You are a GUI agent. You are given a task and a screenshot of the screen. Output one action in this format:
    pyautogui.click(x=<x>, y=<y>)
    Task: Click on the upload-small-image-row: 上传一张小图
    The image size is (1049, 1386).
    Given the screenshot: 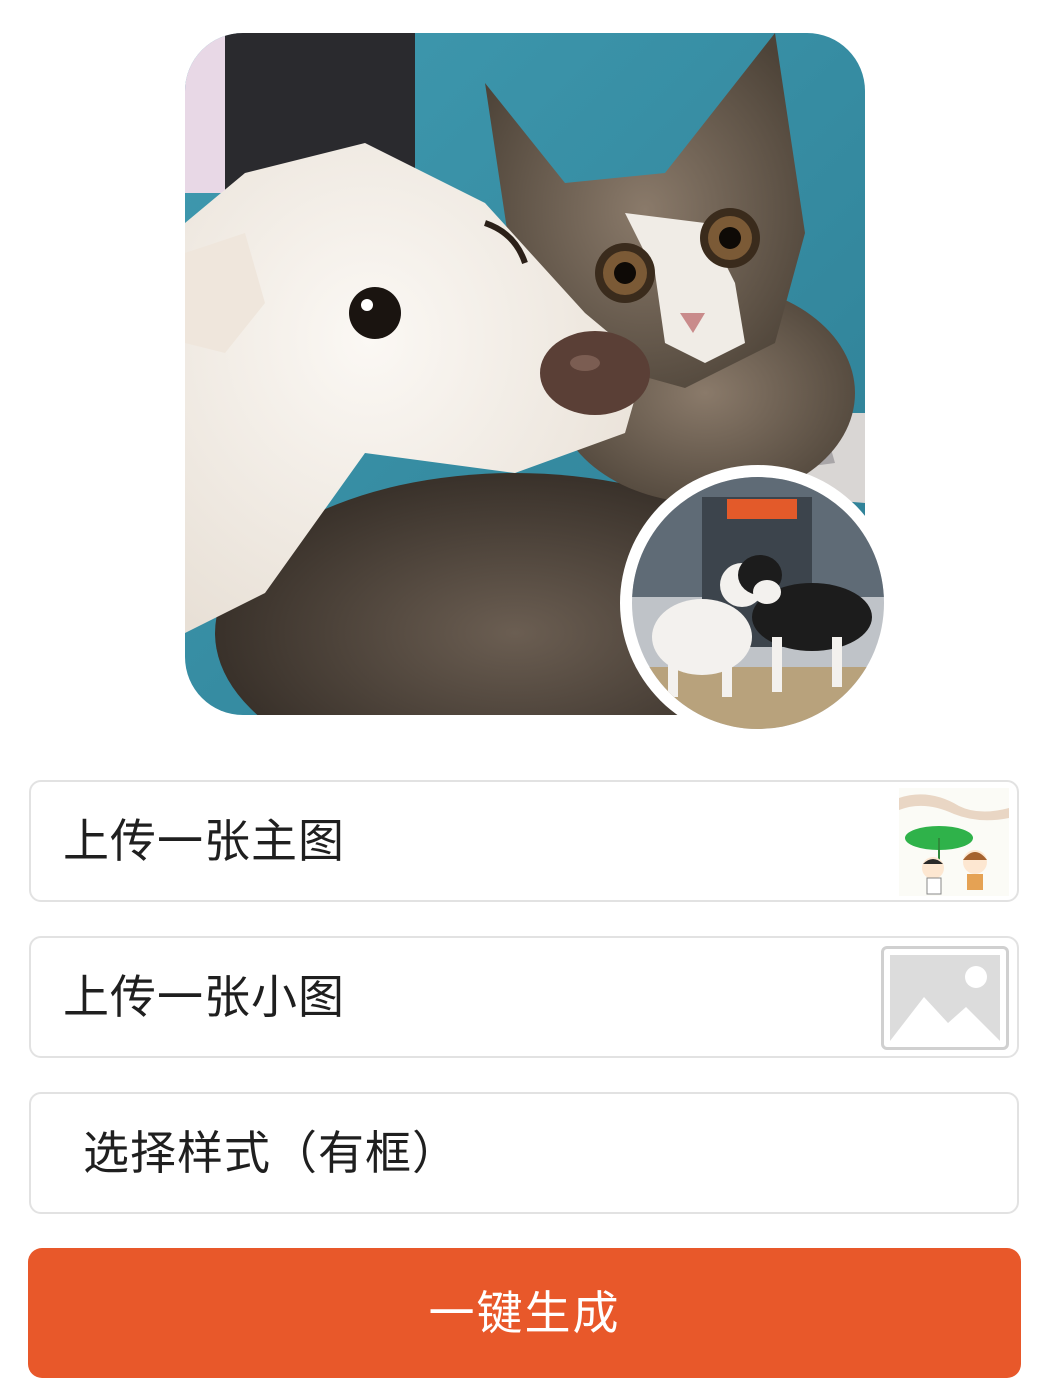 What is the action you would take?
    pyautogui.click(x=524, y=997)
    